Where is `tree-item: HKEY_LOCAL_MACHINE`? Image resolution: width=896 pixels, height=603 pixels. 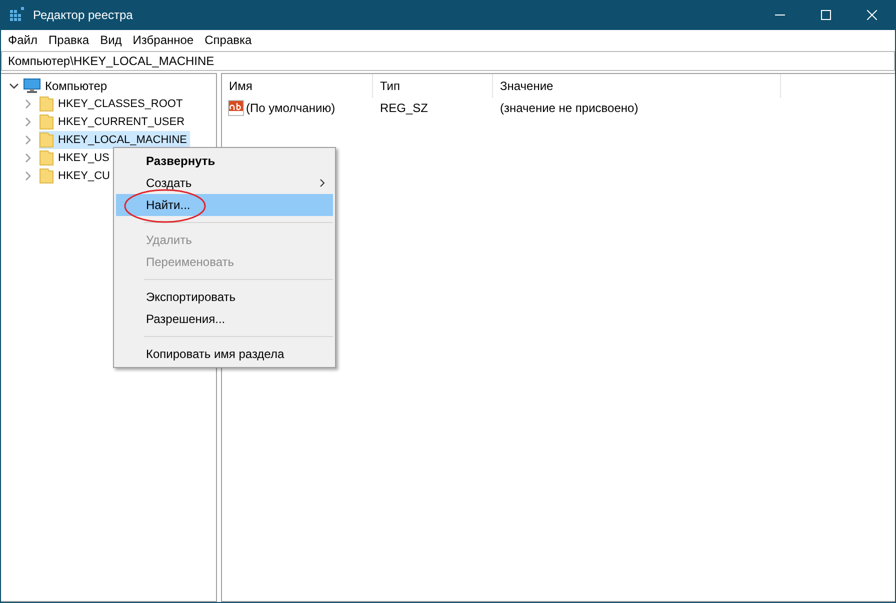 tree-item: HKEY_LOCAL_MACHINE is located at coordinates (114, 140).